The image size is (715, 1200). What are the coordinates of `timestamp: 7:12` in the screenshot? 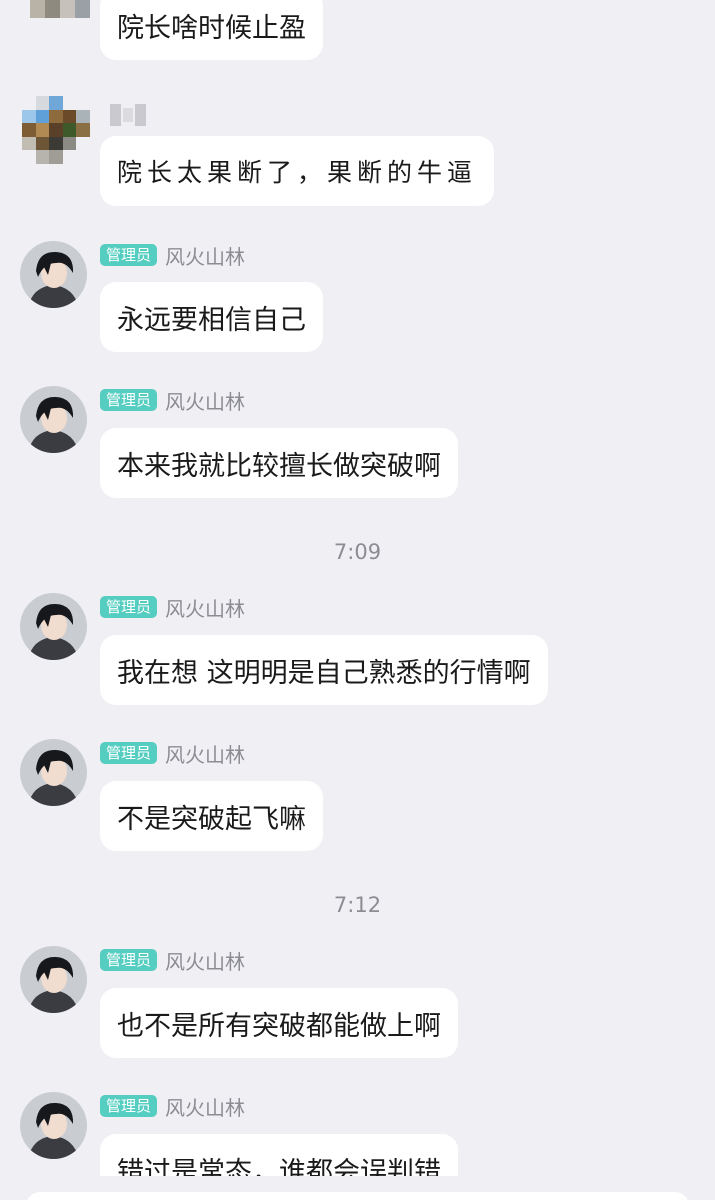 It's located at (357, 905).